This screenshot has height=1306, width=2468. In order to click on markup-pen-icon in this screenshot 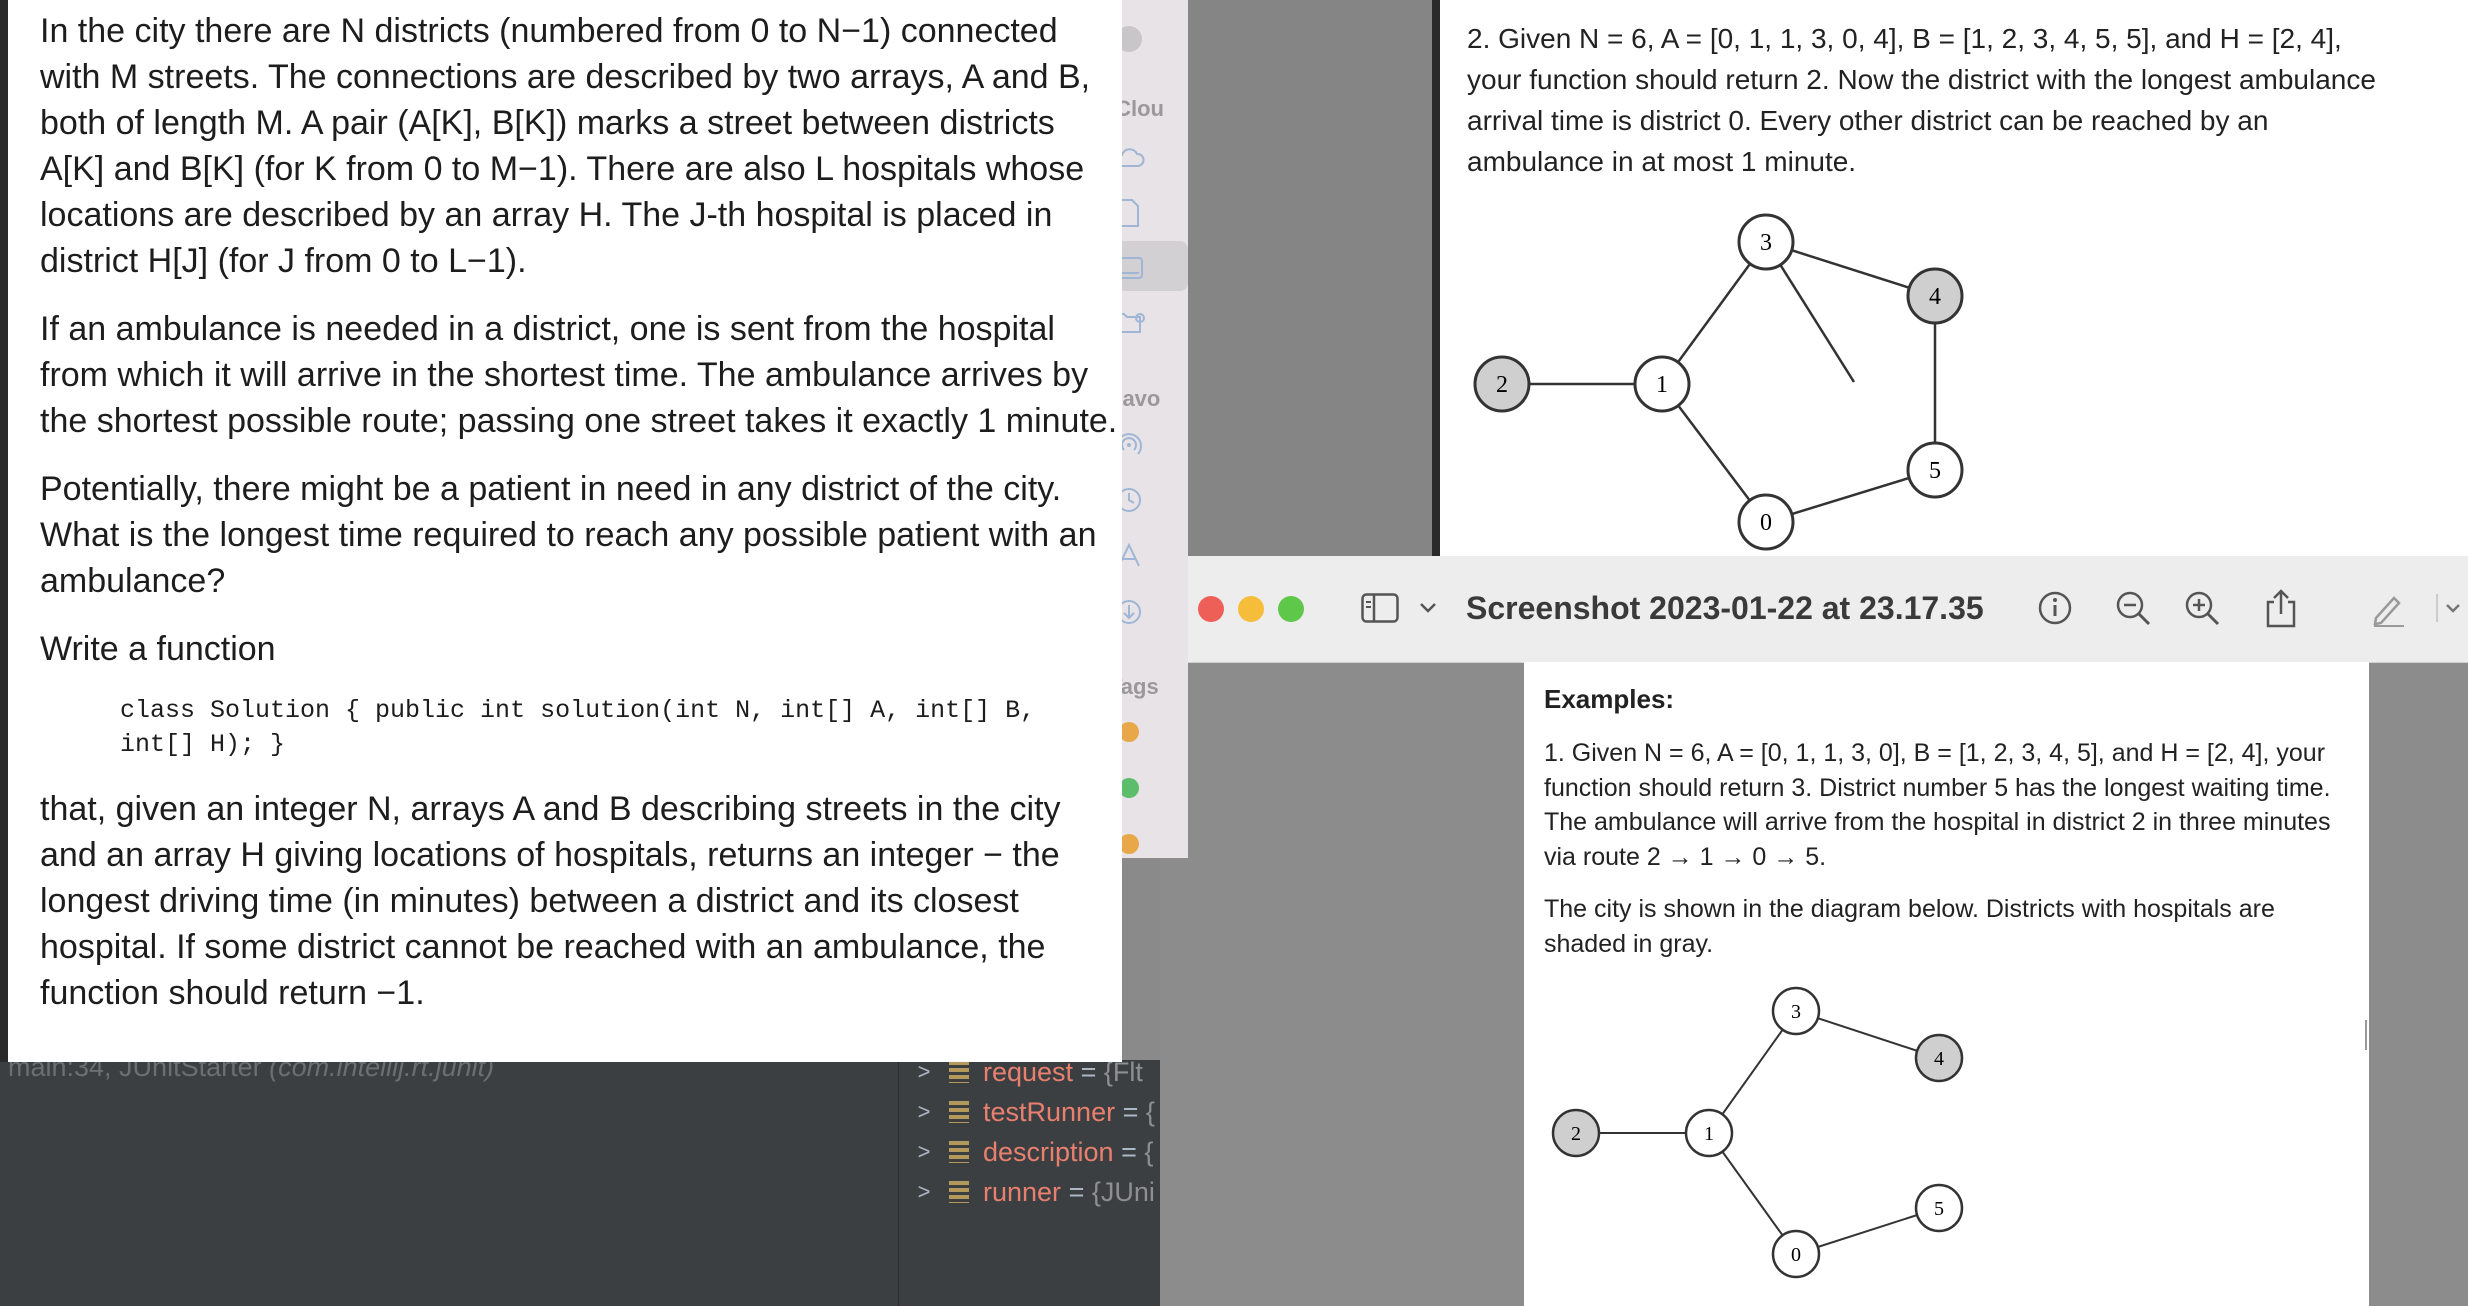, I will do `click(2388, 608)`.